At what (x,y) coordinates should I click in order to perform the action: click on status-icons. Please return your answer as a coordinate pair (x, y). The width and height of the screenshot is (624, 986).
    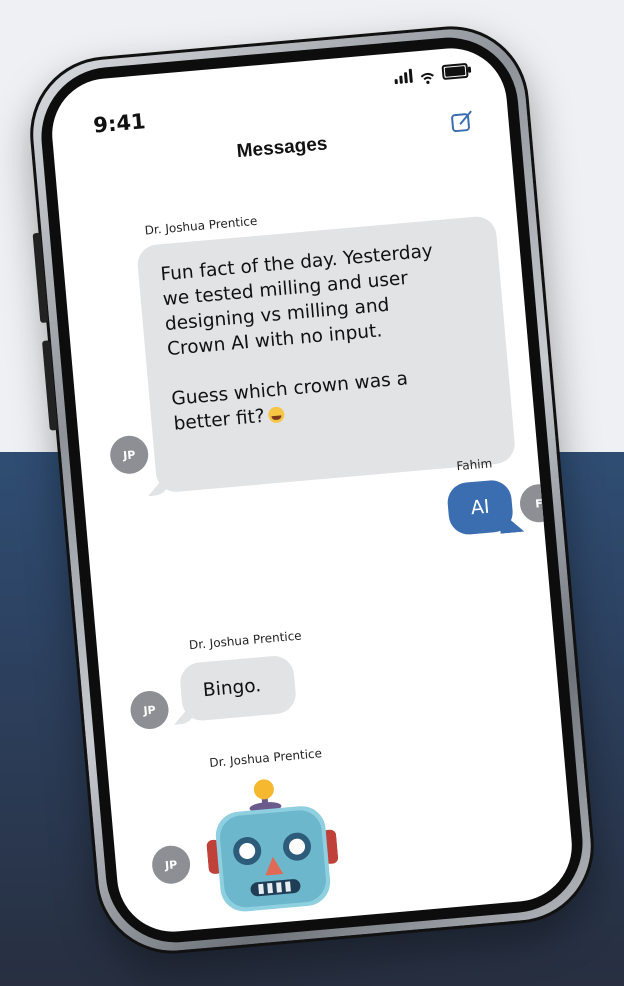
    Looking at the image, I should click on (431, 73).